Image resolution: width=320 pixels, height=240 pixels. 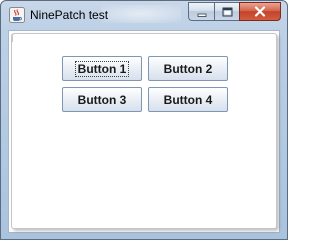 I want to click on button-2-label: Button 2, so click(x=188, y=68).